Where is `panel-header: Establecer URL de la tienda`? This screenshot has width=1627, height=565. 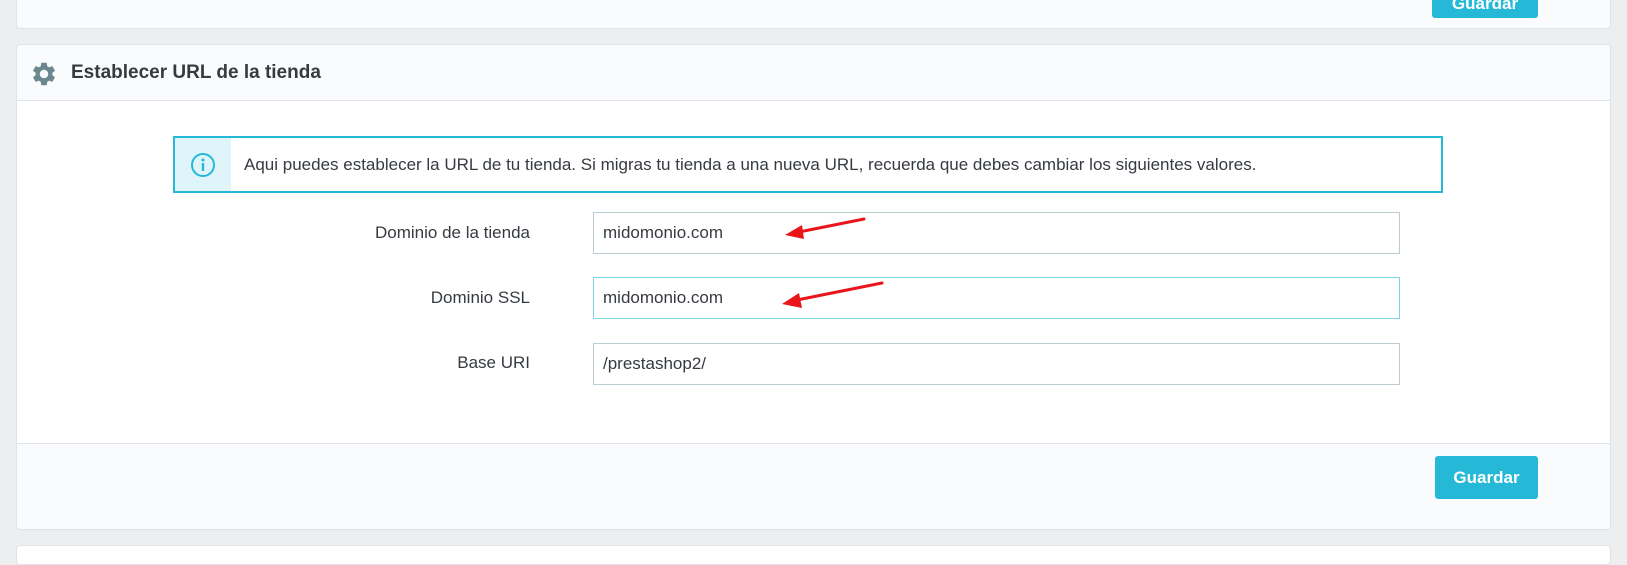
panel-header: Establecer URL de la tienda is located at coordinates (813, 73).